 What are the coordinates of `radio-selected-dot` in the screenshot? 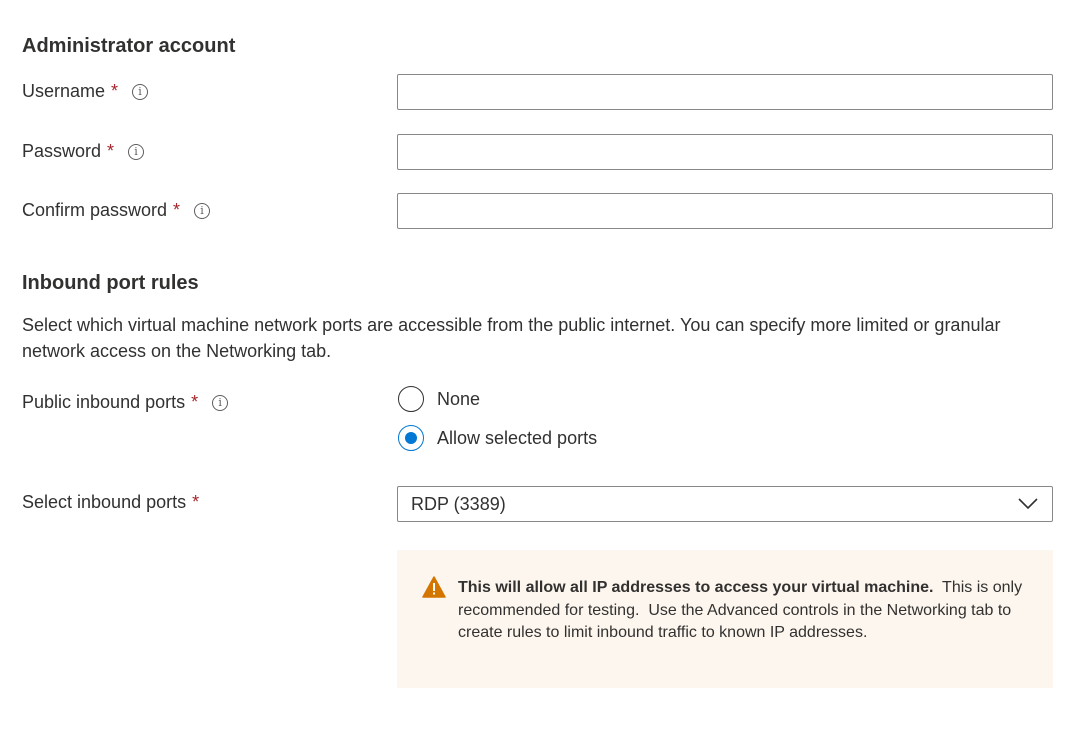 It's located at (411, 438).